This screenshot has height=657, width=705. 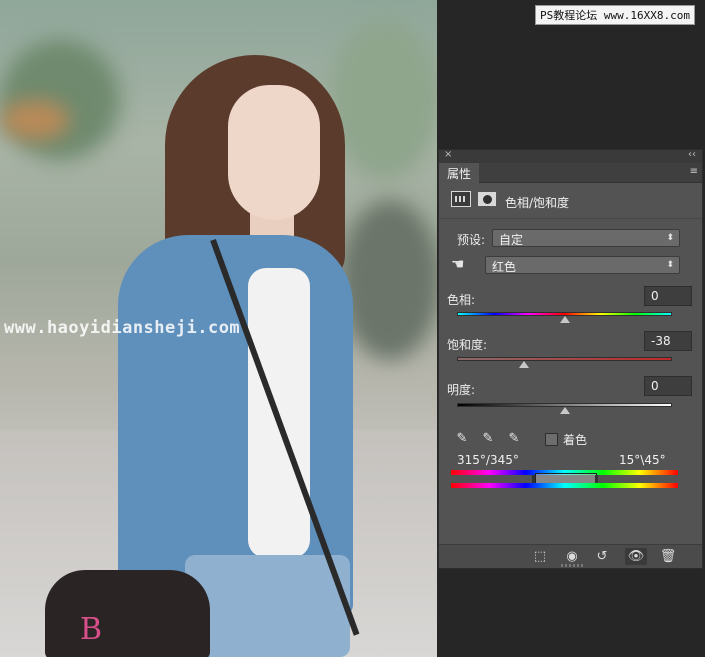 I want to click on adjustment-layer-icon, so click(x=461, y=199).